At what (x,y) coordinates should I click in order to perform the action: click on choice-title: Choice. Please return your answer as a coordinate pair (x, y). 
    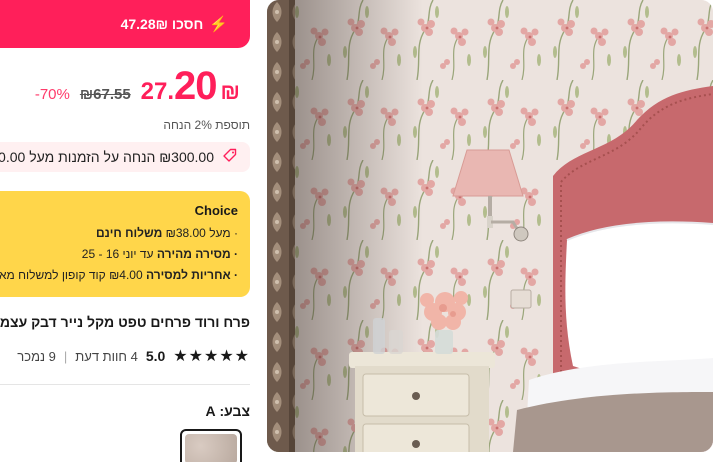
    Looking at the image, I should click on (216, 210).